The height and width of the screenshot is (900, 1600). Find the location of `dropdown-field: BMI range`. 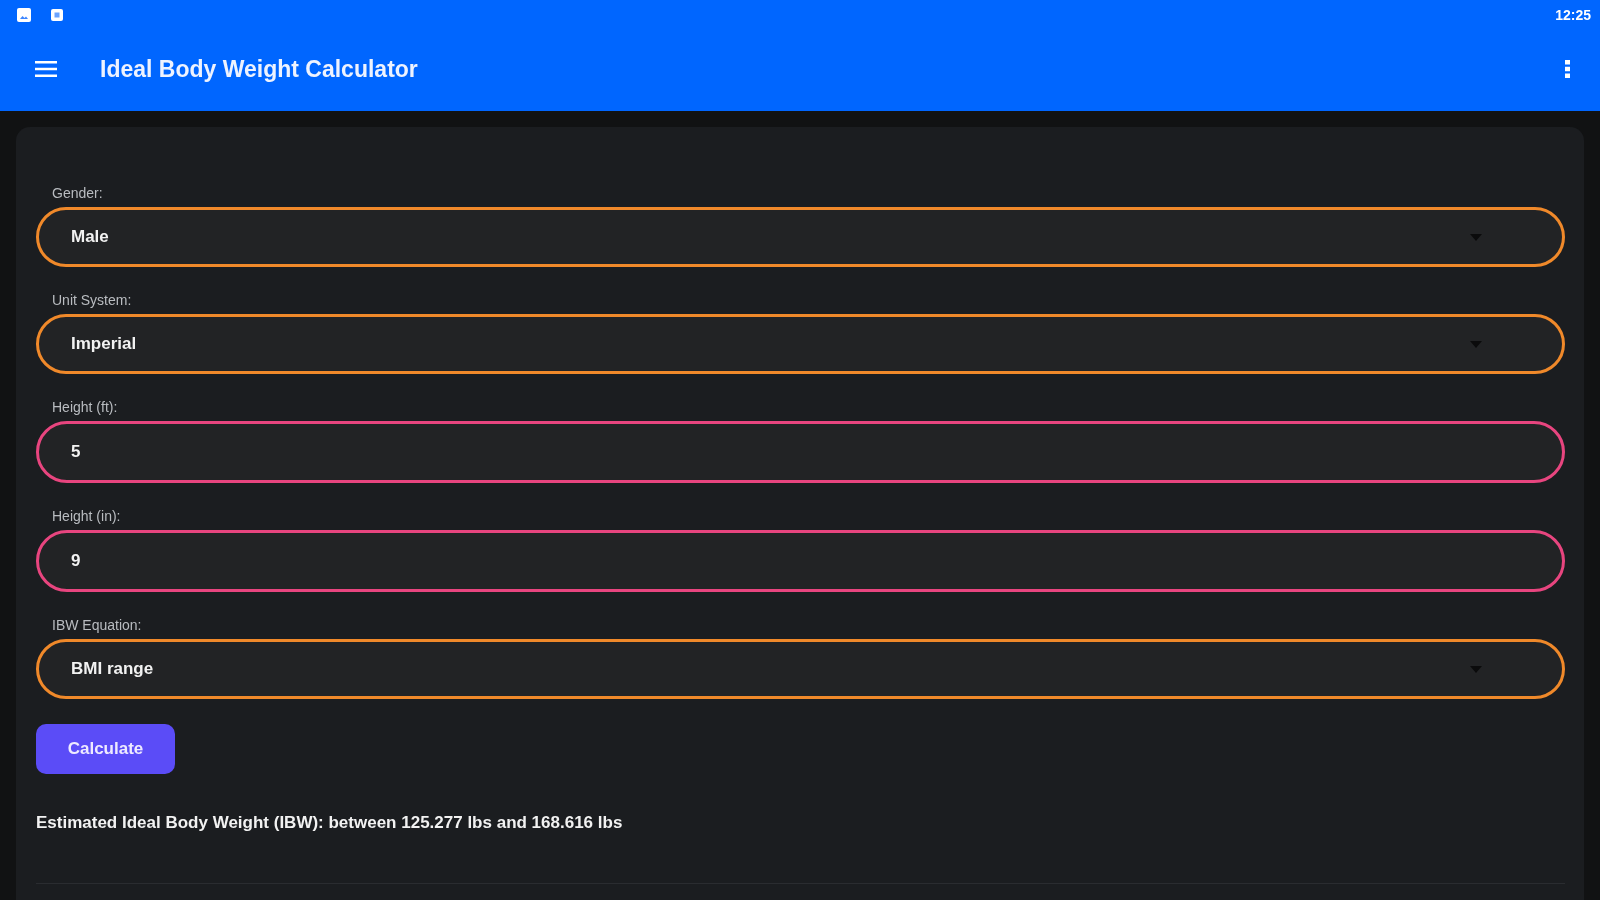

dropdown-field: BMI range is located at coordinates (800, 669).